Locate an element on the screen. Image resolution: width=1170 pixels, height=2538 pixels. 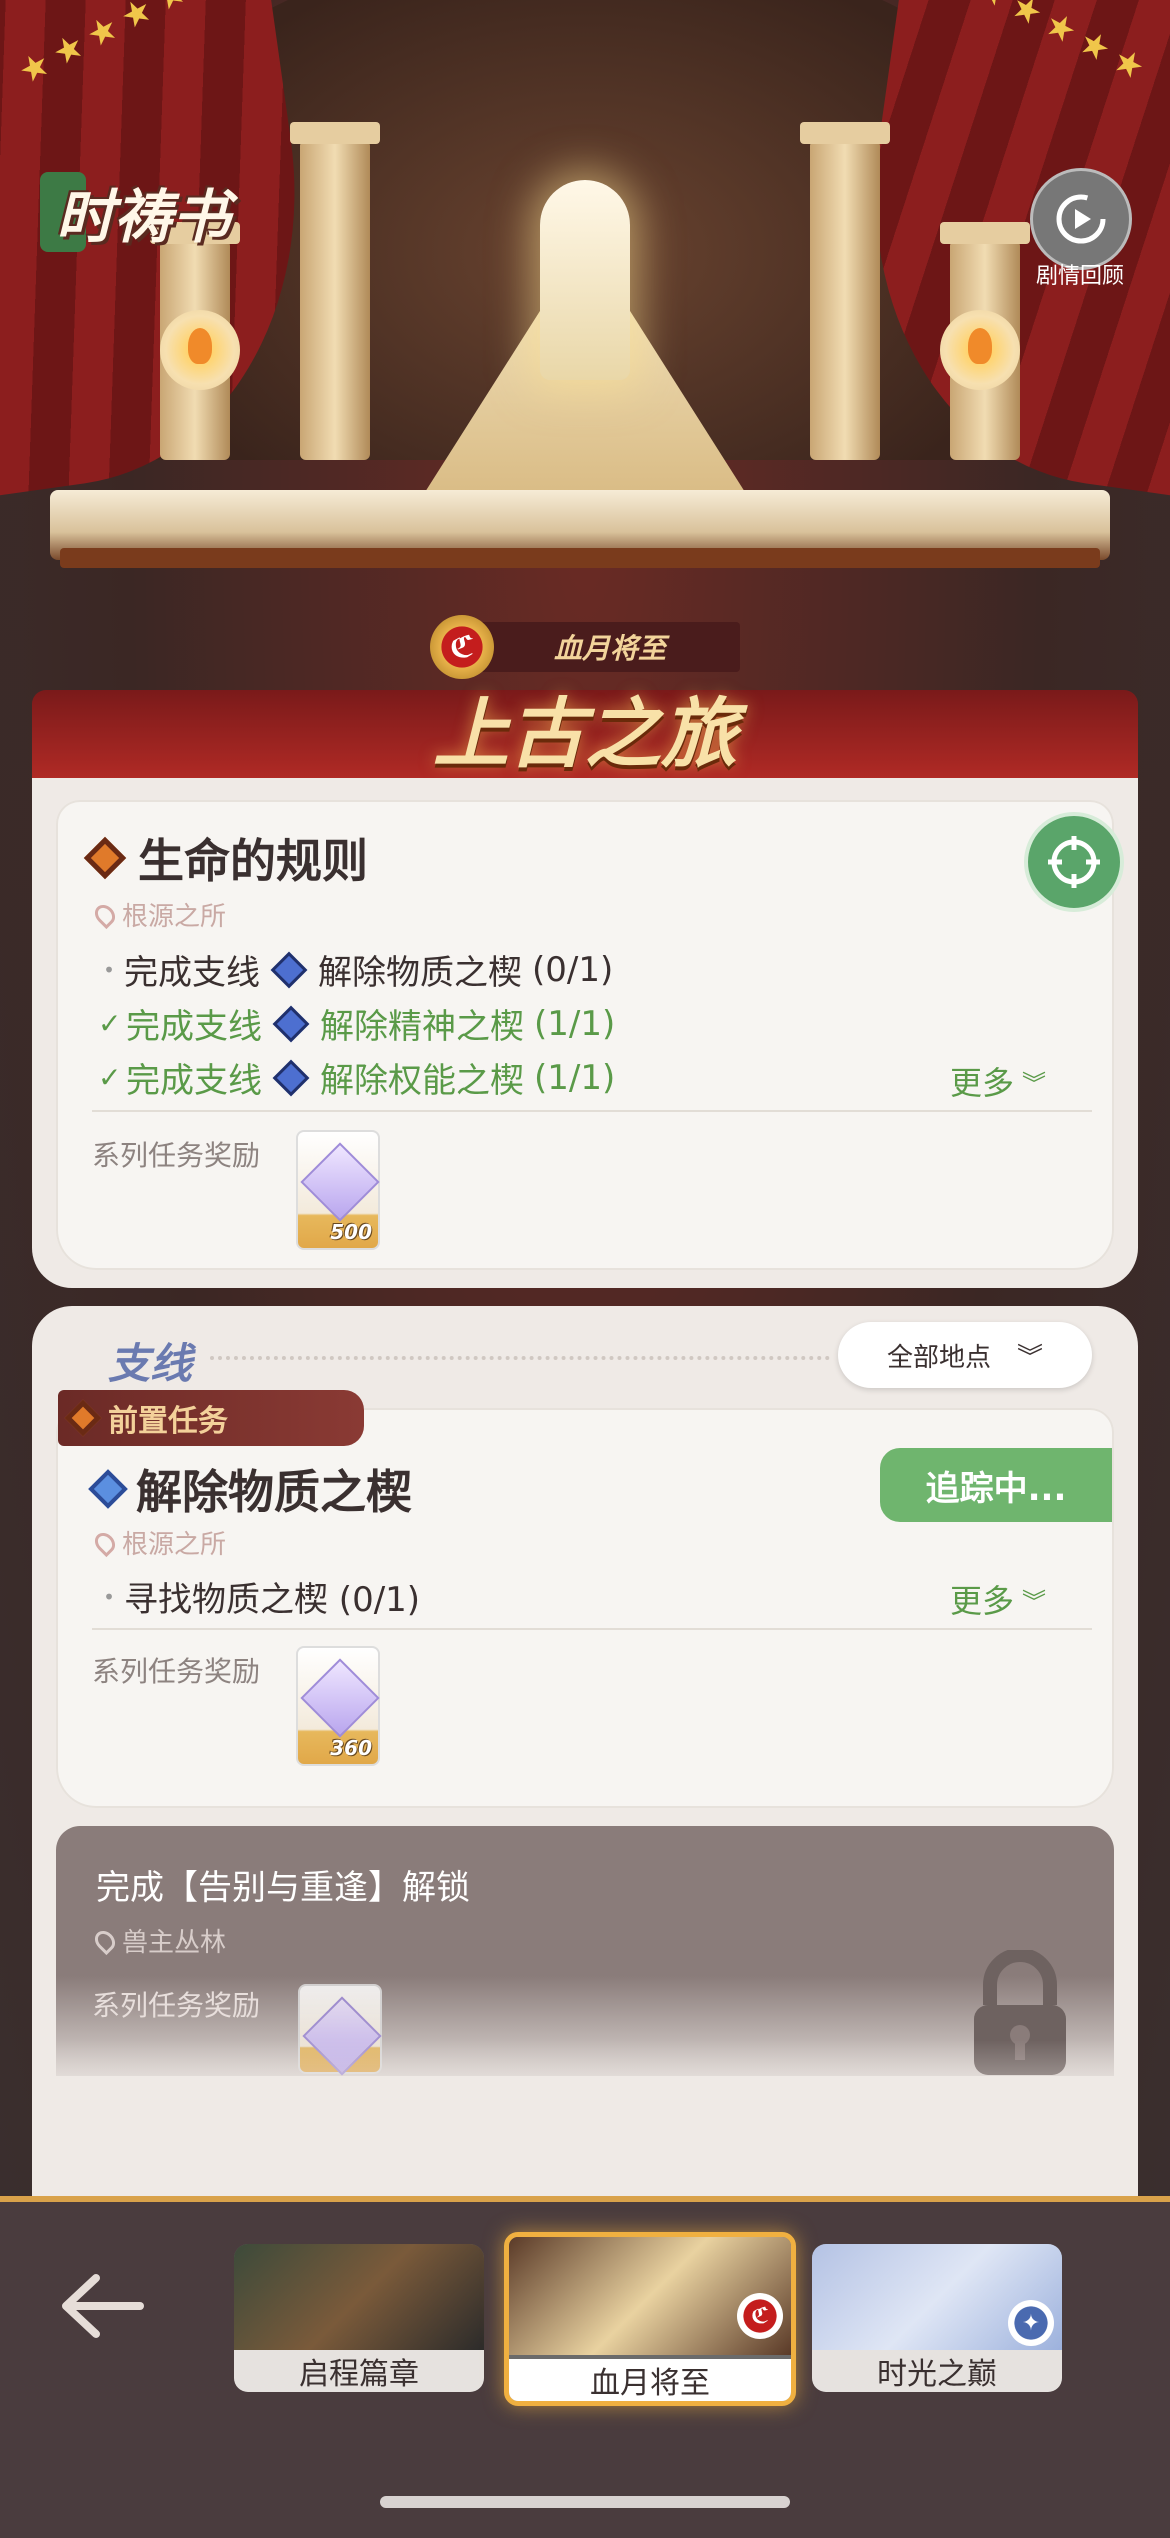
task-progress: (0/1) is located at coordinates (573, 969).